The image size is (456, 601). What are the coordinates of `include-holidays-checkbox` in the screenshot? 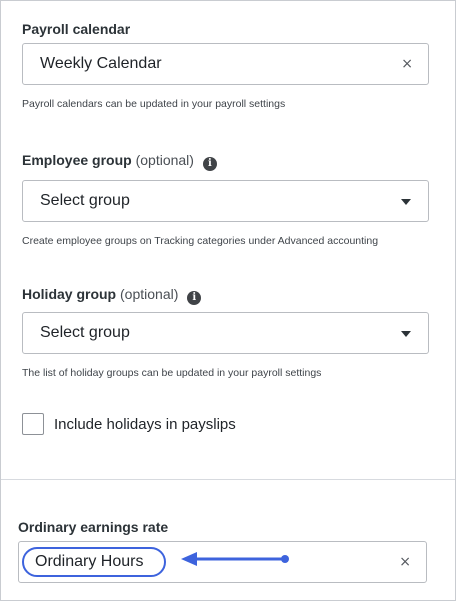 It's located at (33, 424).